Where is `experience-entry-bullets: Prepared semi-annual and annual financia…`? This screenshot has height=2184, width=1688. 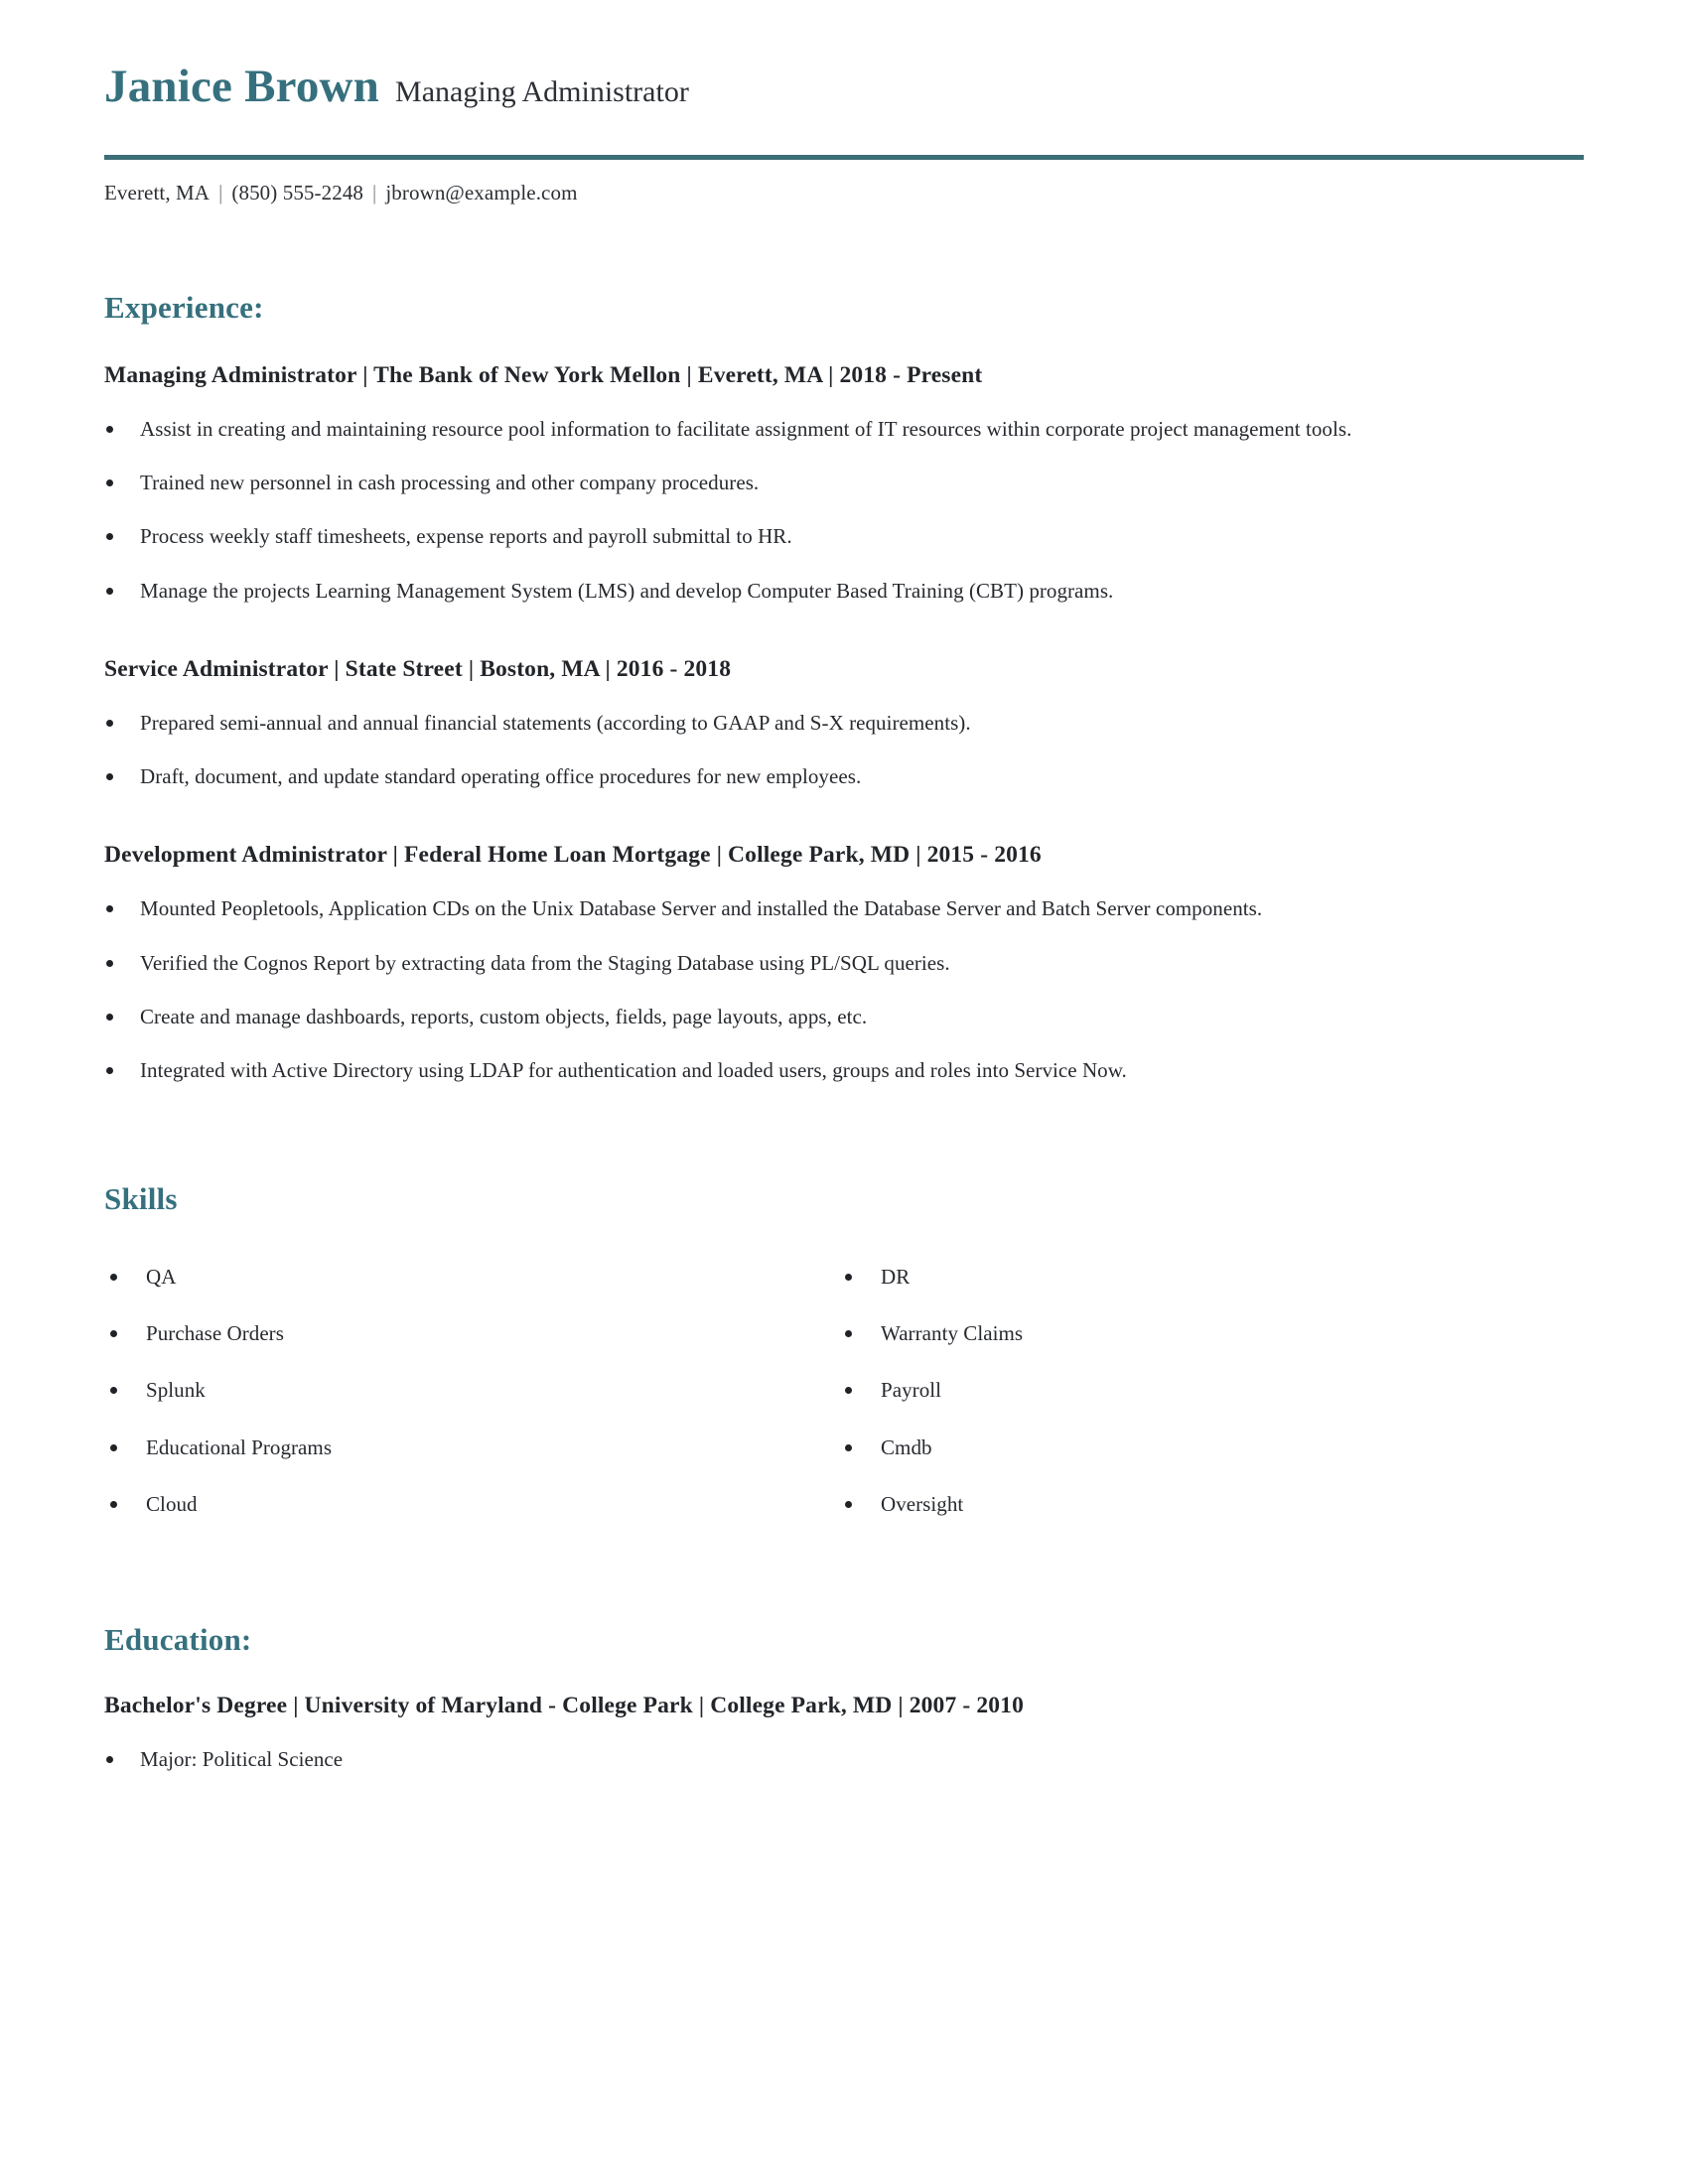
experience-entry-bullets: Prepared semi-annual and annual financia… is located at coordinates (844, 750).